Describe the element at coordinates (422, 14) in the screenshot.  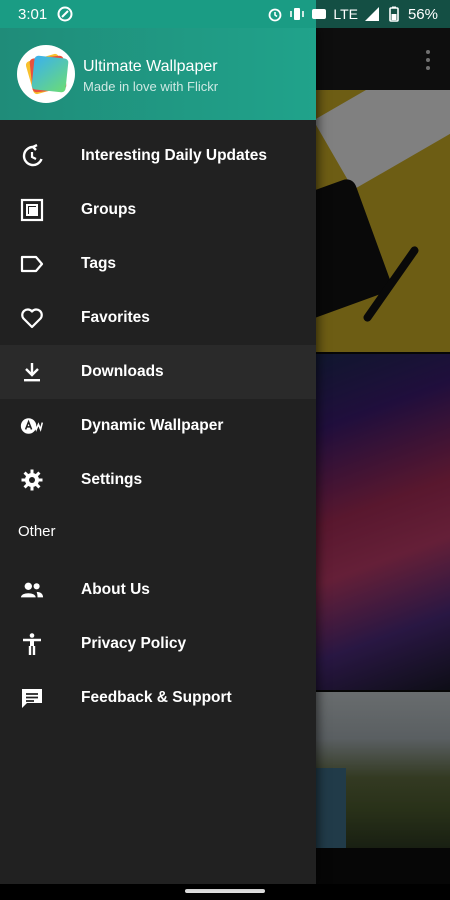
I see `battery-level: 56%` at that location.